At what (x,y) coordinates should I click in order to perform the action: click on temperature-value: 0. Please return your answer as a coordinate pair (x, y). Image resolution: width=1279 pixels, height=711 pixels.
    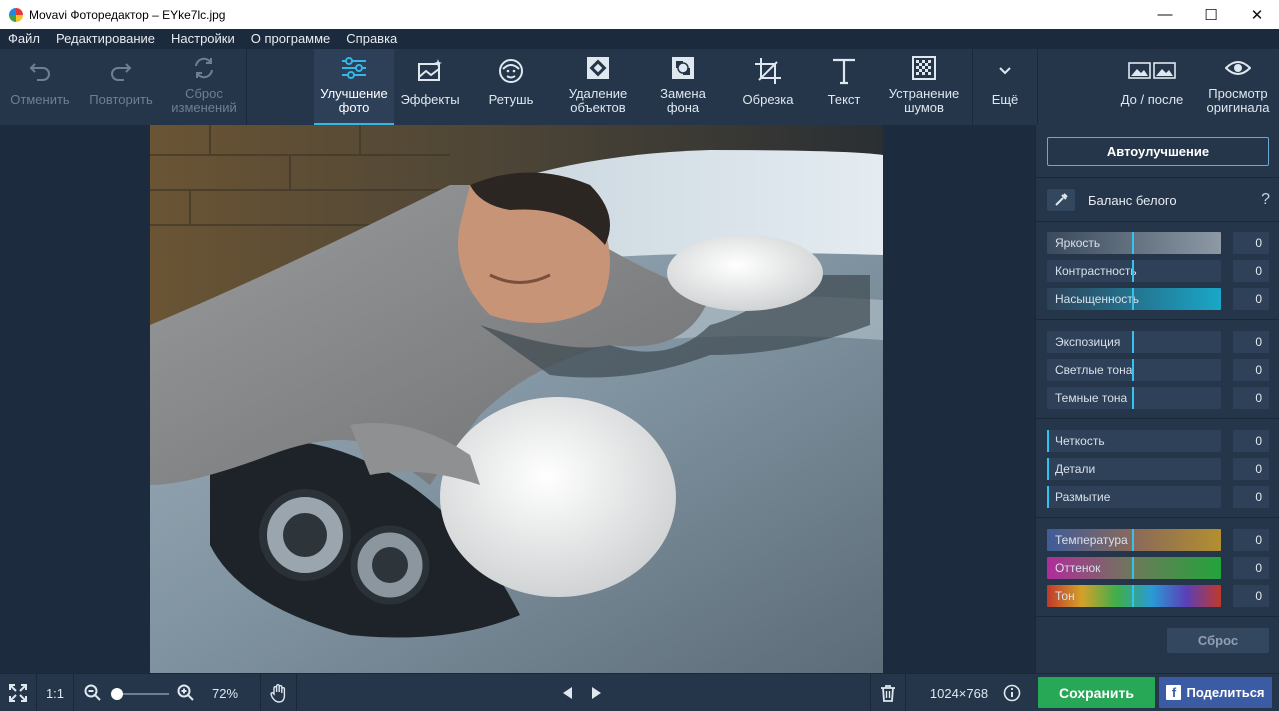
    Looking at the image, I should click on (1251, 540).